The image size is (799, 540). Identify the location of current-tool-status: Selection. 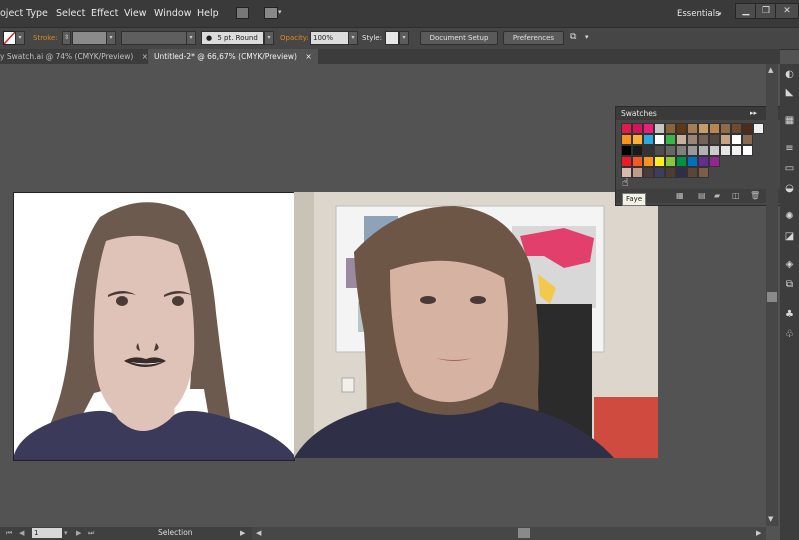
(175, 532).